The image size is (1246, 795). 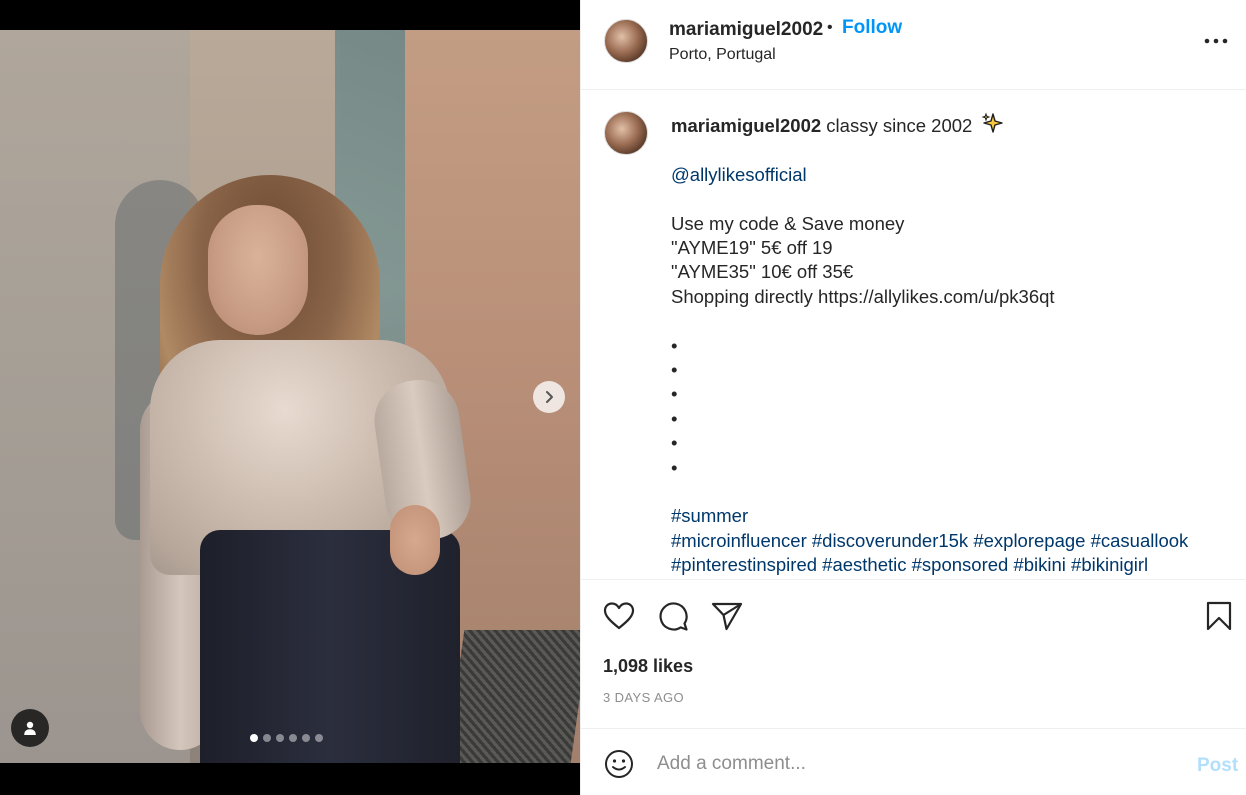 What do you see at coordinates (913, 615) in the screenshot?
I see `action-bar` at bounding box center [913, 615].